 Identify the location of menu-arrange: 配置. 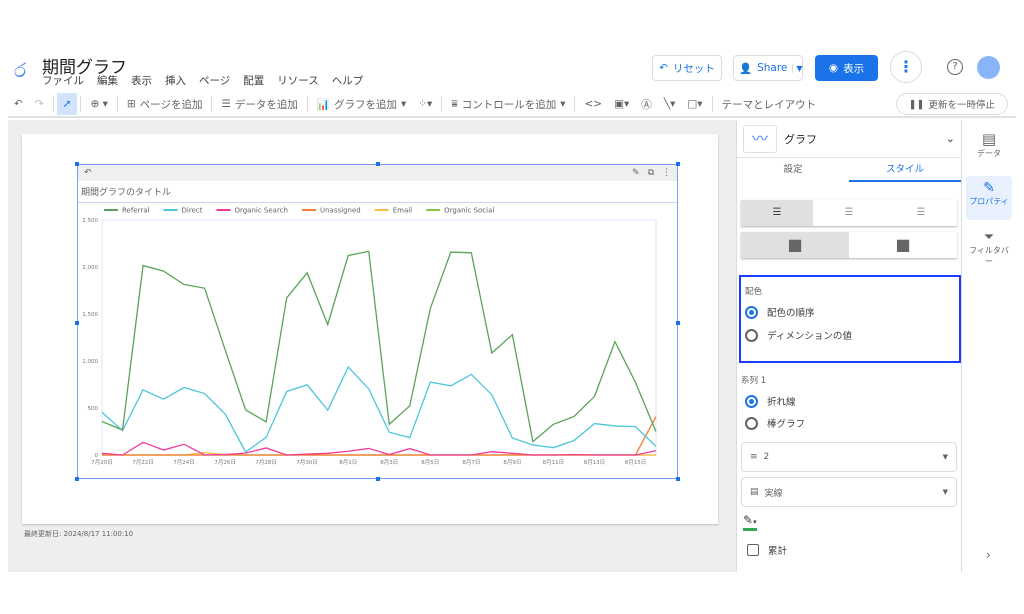
(253, 80).